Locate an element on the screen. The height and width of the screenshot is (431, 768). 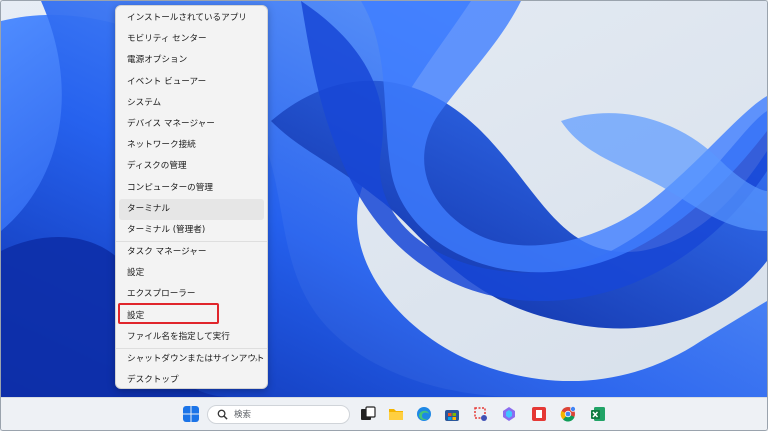
chrome-icon is located at coordinates (568, 414).